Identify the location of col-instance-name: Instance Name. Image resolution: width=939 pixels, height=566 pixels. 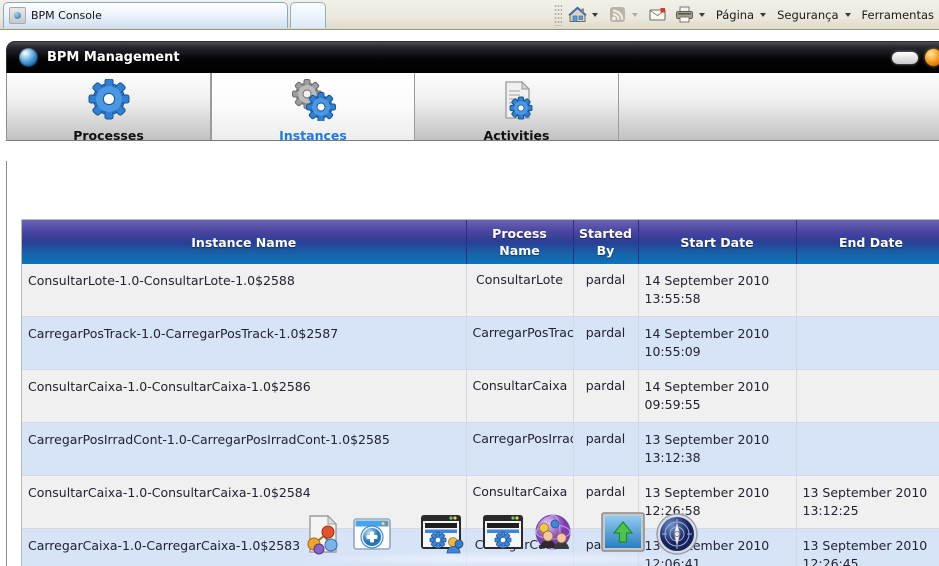
(244, 242).